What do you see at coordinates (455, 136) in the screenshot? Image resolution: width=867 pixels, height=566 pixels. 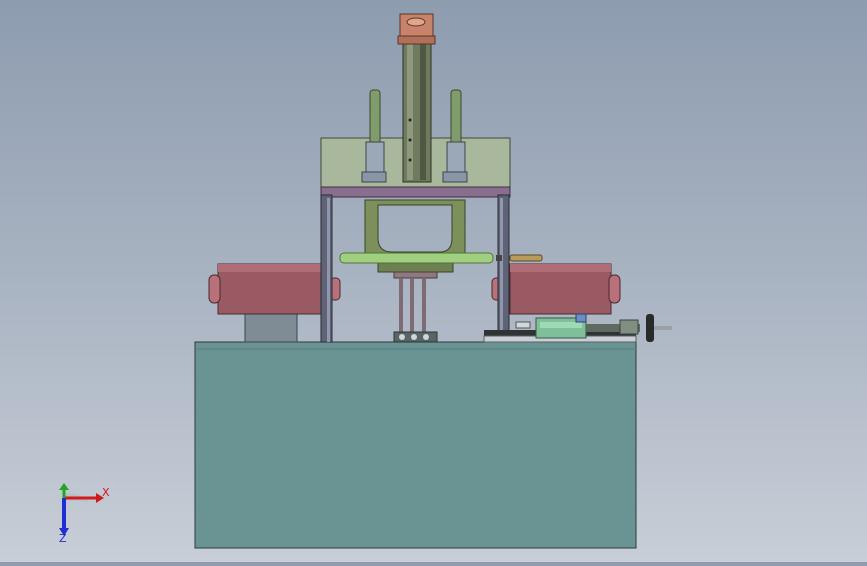 I see `right-guide-post` at bounding box center [455, 136].